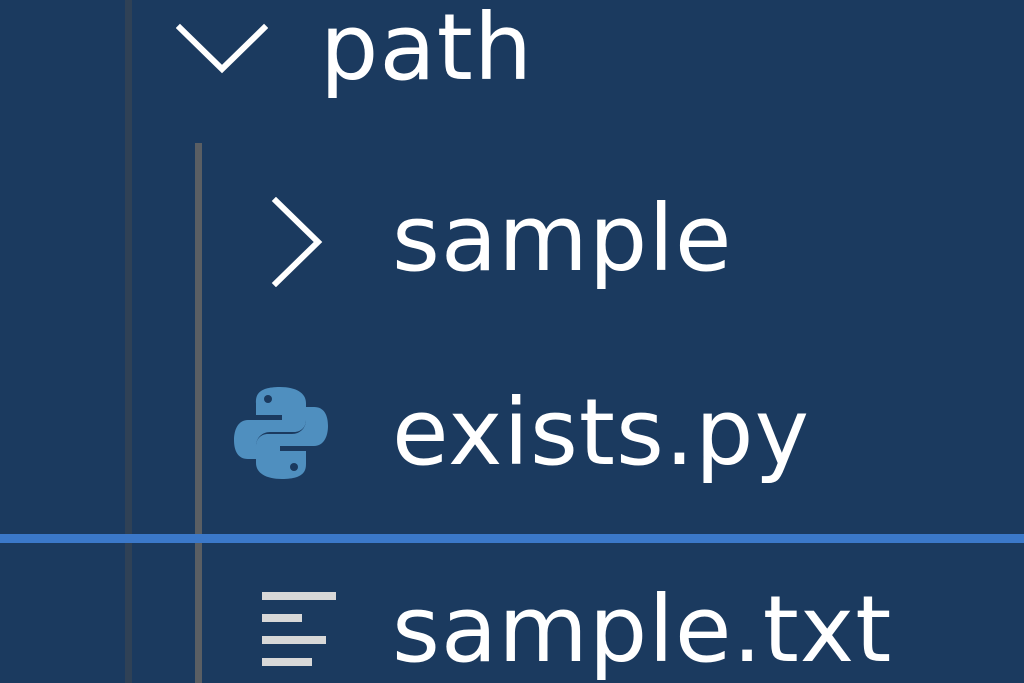  I want to click on text-file-icon, so click(299, 629).